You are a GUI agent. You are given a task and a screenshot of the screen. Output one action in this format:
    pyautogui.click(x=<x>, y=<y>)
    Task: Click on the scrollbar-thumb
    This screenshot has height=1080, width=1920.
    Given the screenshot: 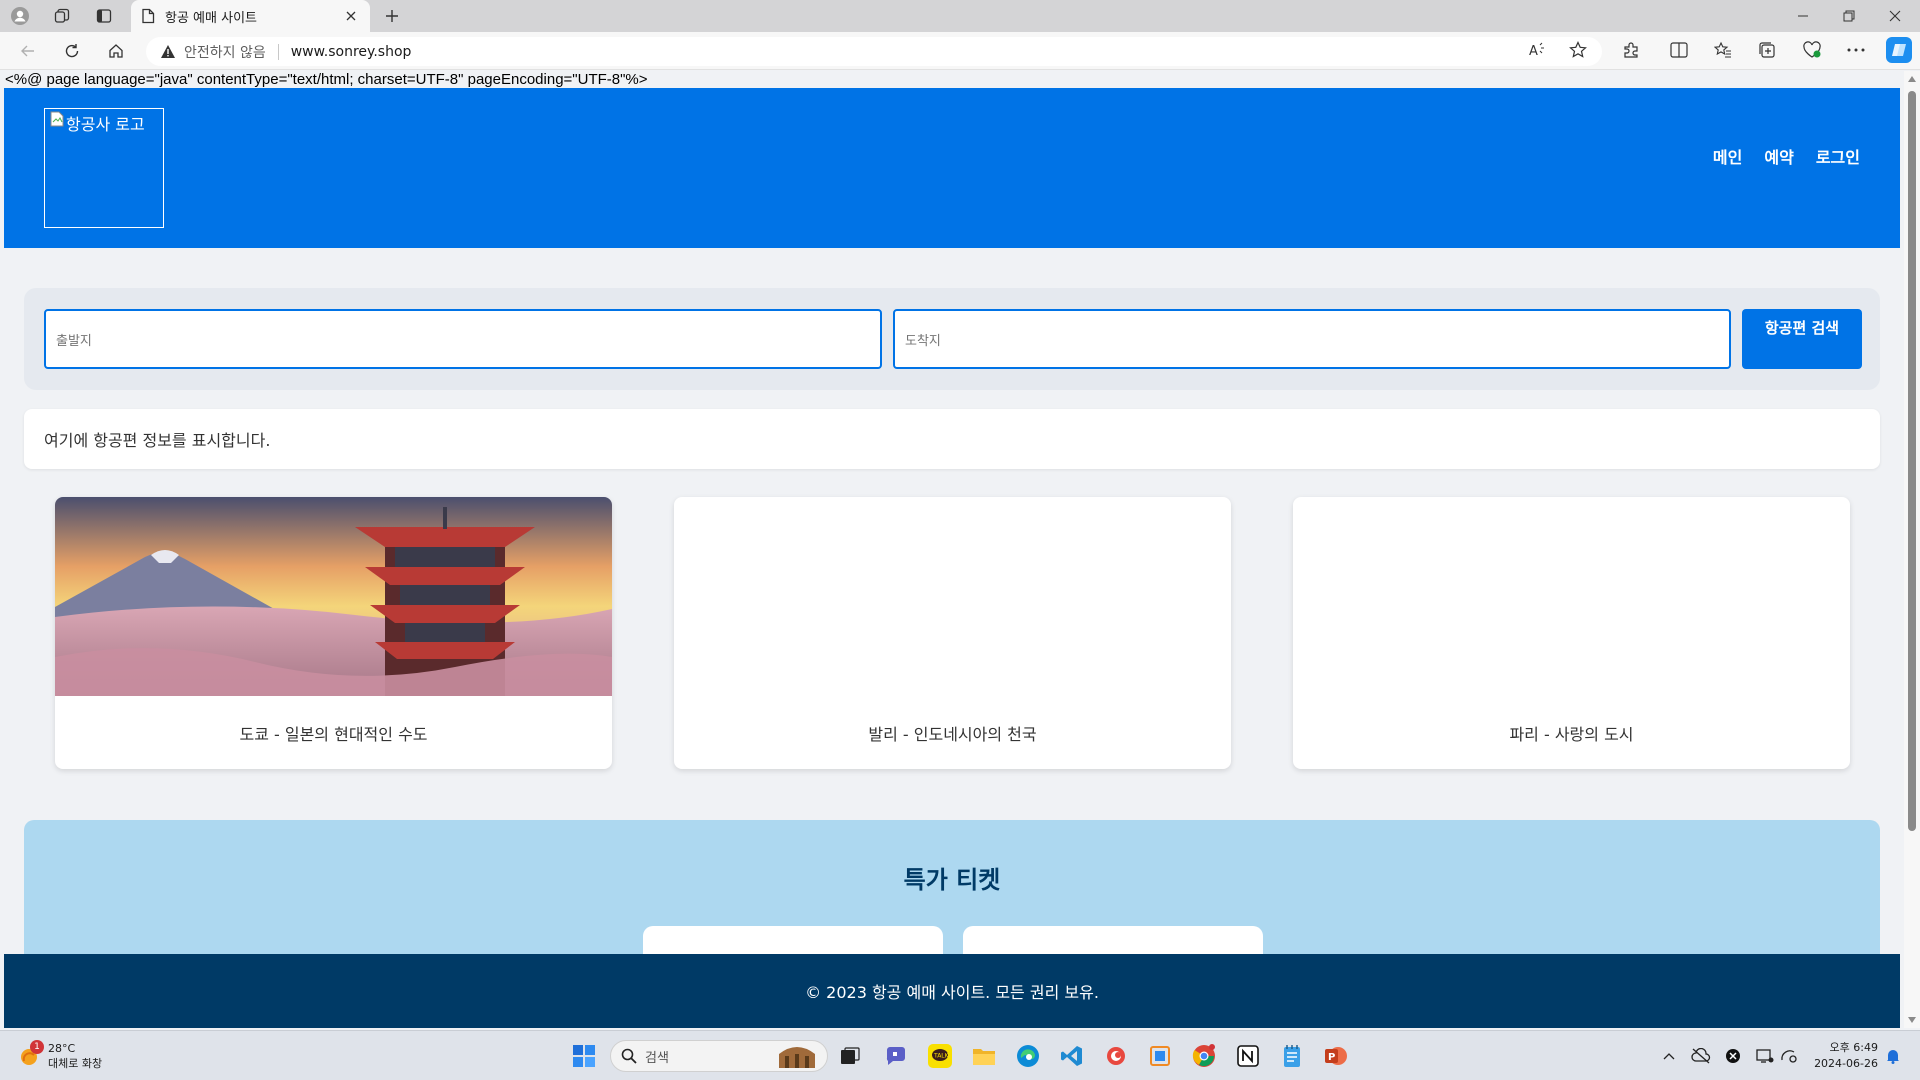 What is the action you would take?
    pyautogui.click(x=1912, y=461)
    